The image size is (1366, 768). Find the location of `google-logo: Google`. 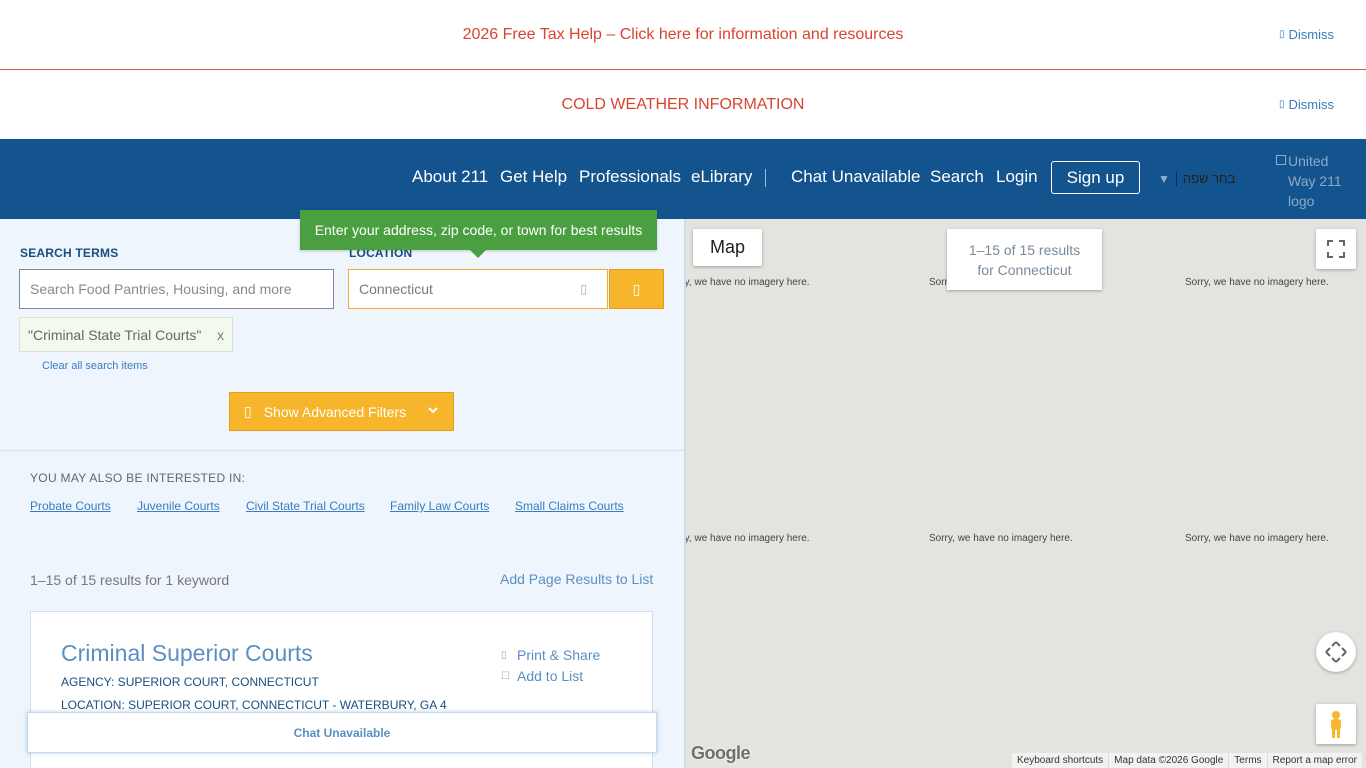

google-logo: Google is located at coordinates (721, 753).